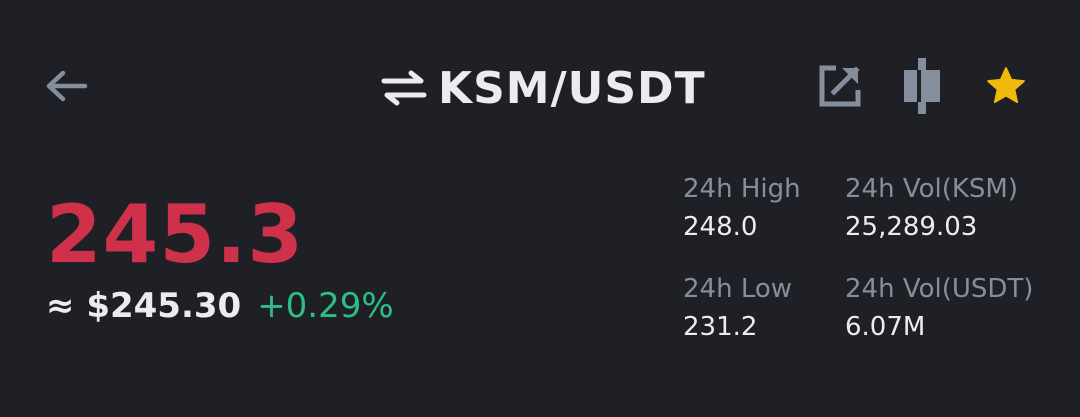 This screenshot has height=417, width=1080. I want to click on pair-selector: KSM/USDT, so click(543, 88).